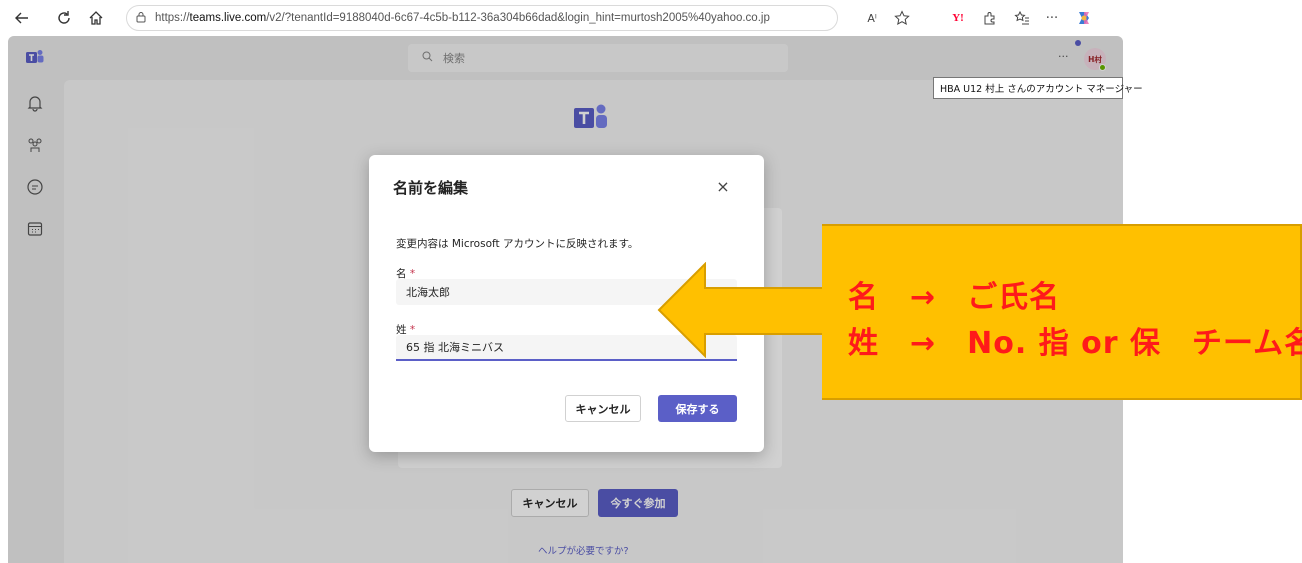  What do you see at coordinates (872, 18) in the screenshot?
I see `read-aloud-icon: Aˡ` at bounding box center [872, 18].